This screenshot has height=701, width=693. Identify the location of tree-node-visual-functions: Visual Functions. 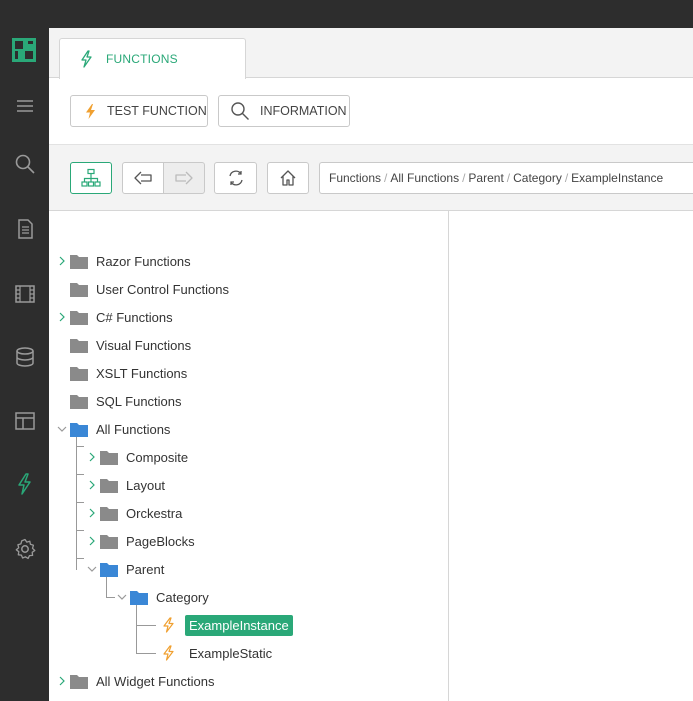
(132, 345).